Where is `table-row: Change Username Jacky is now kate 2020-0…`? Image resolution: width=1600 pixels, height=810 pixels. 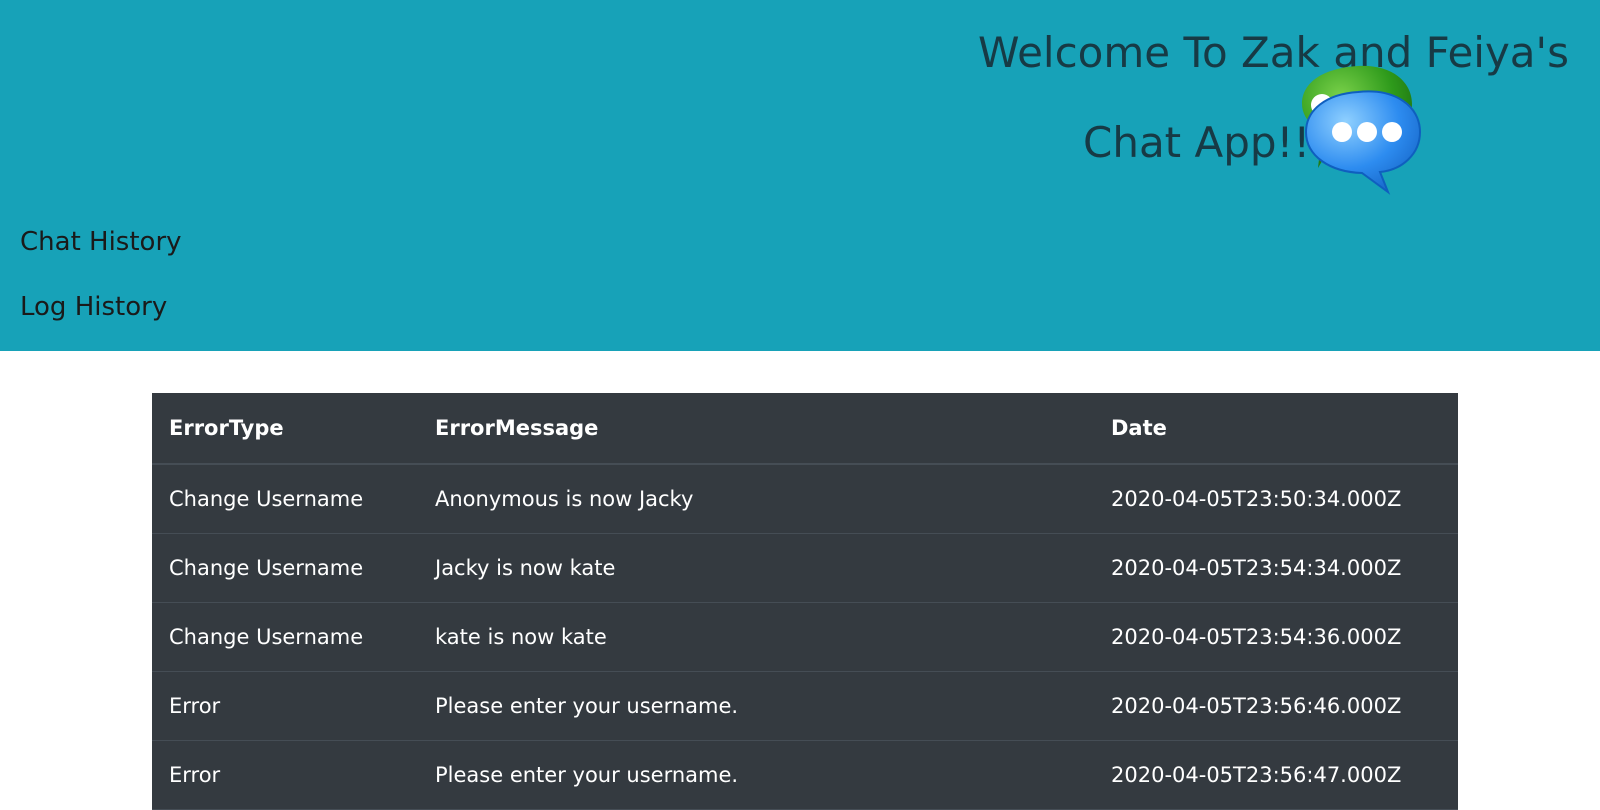 table-row: Change Username Jacky is now kate 2020-0… is located at coordinates (805, 568).